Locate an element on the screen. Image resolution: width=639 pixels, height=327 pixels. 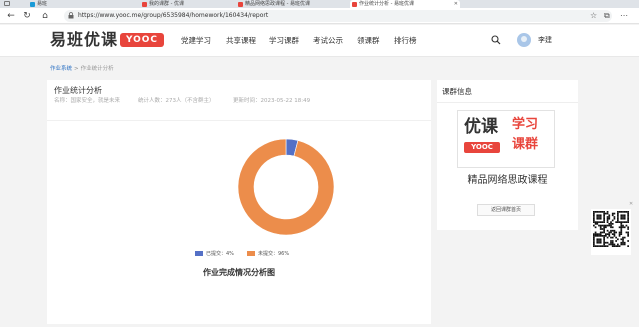
group-info-panel: 课群信息 优课 YOOC 学习 课群 精品网络思政课程 返回课群首页 is located at coordinates (507, 155).